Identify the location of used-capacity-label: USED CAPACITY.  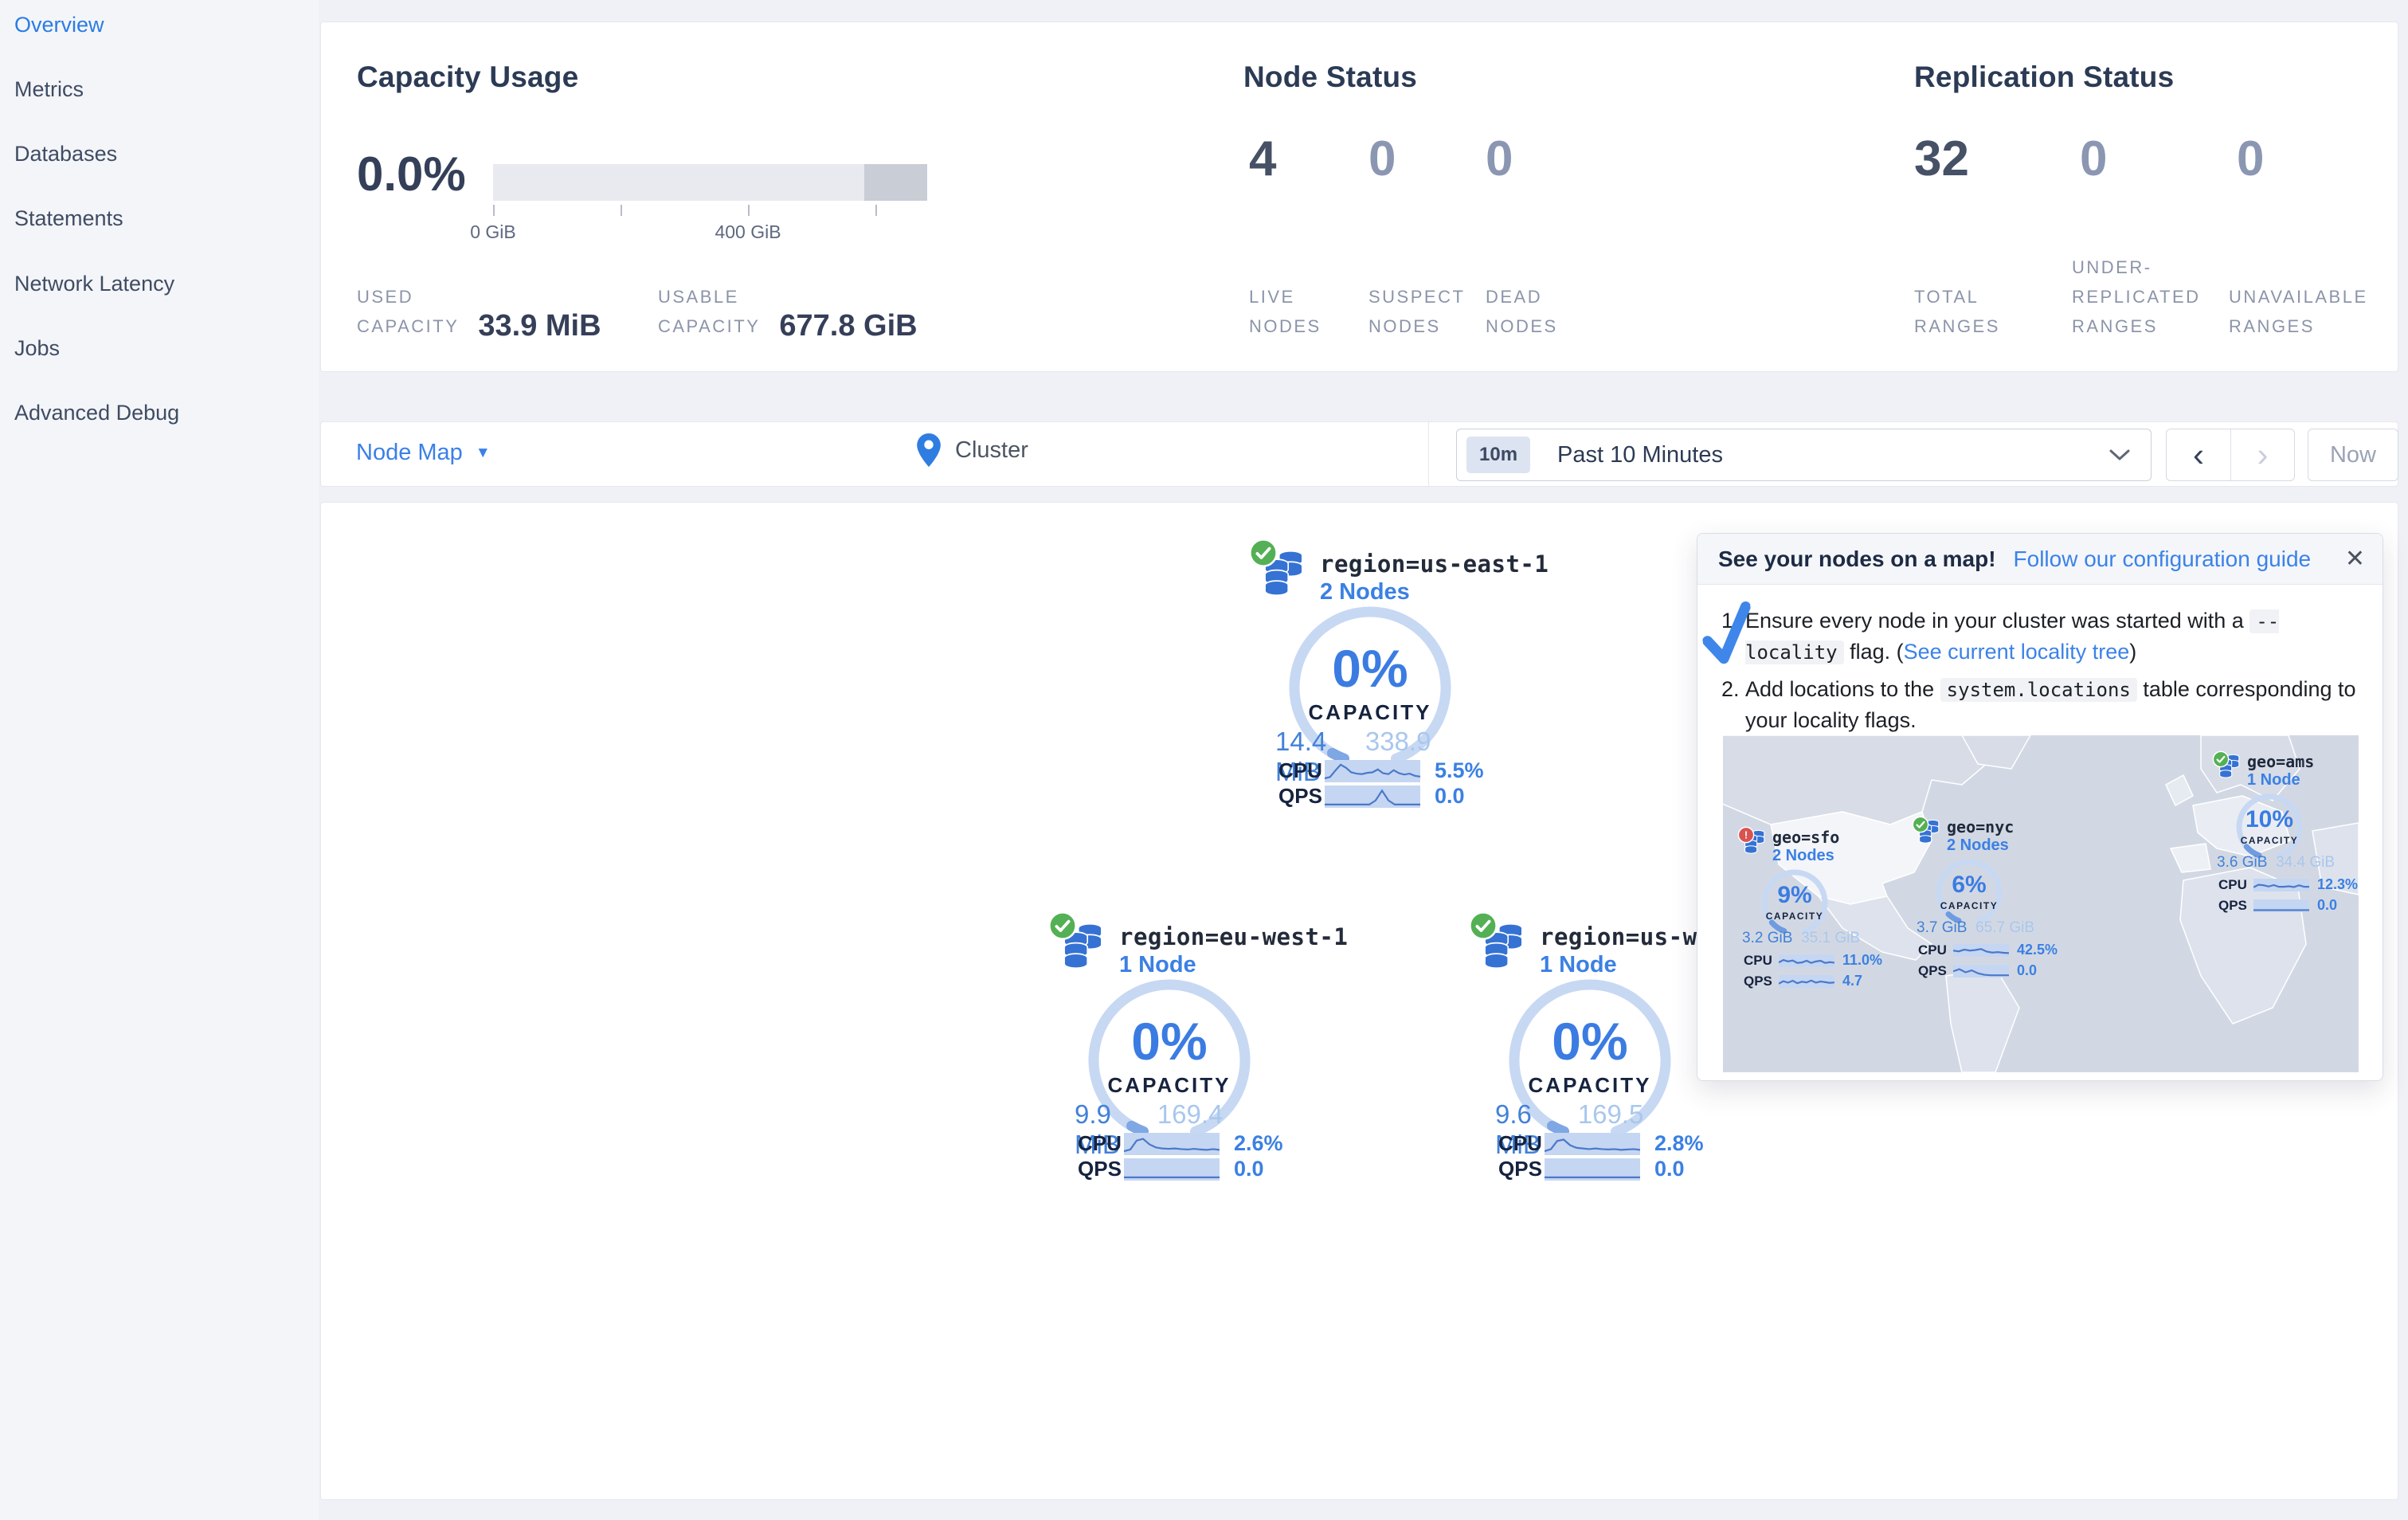
(409, 311).